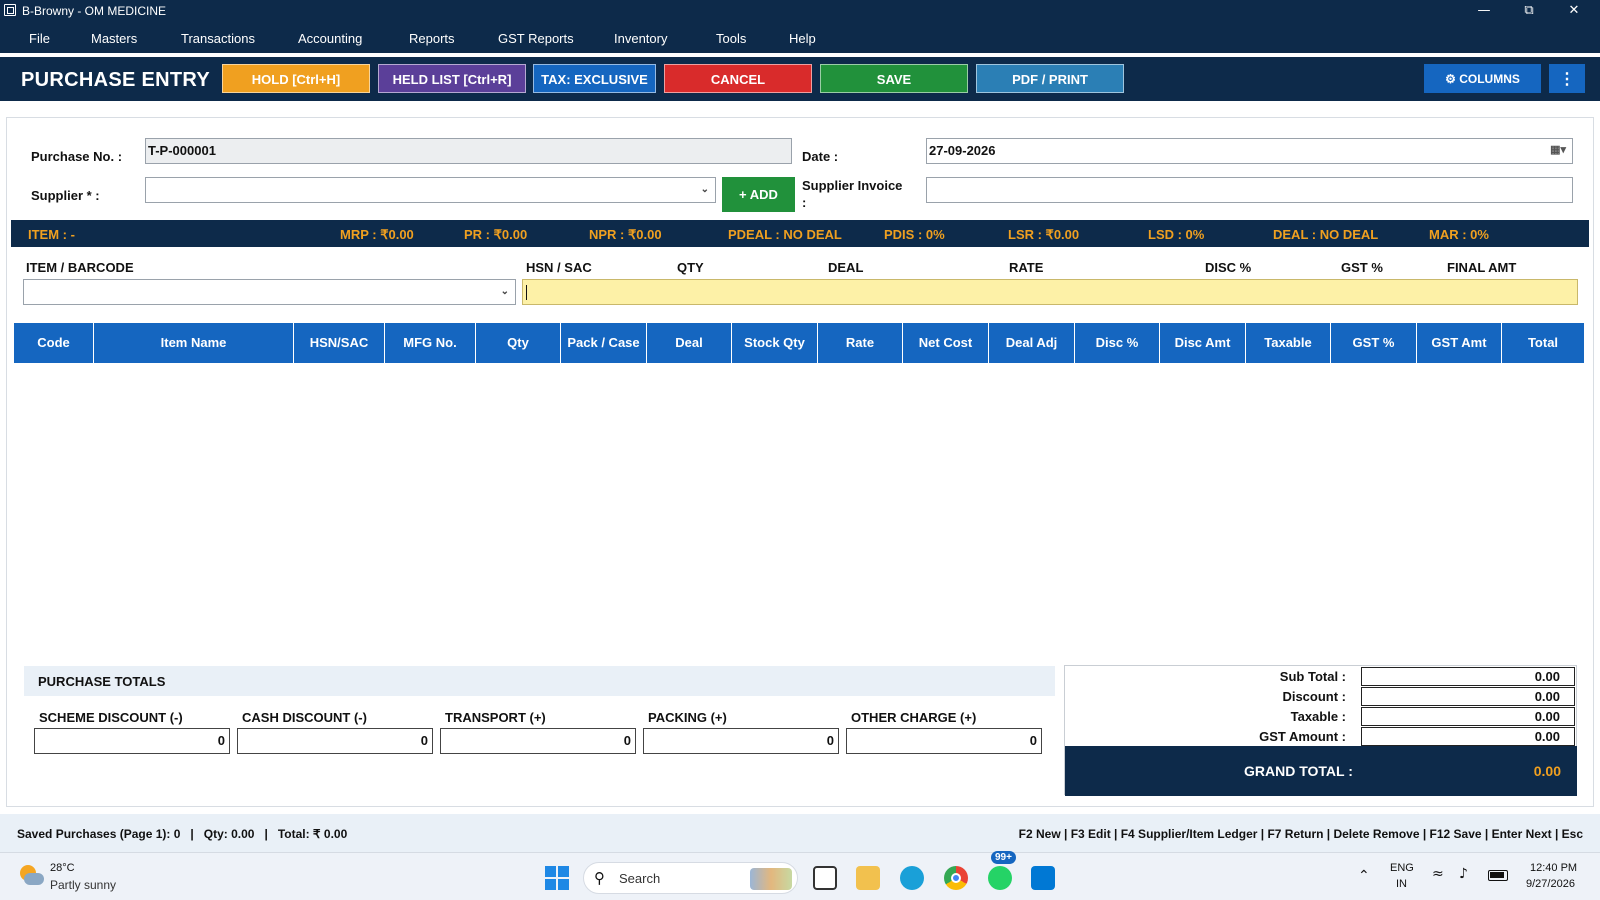  I want to click on info-item: ITEM : -, so click(51, 234).